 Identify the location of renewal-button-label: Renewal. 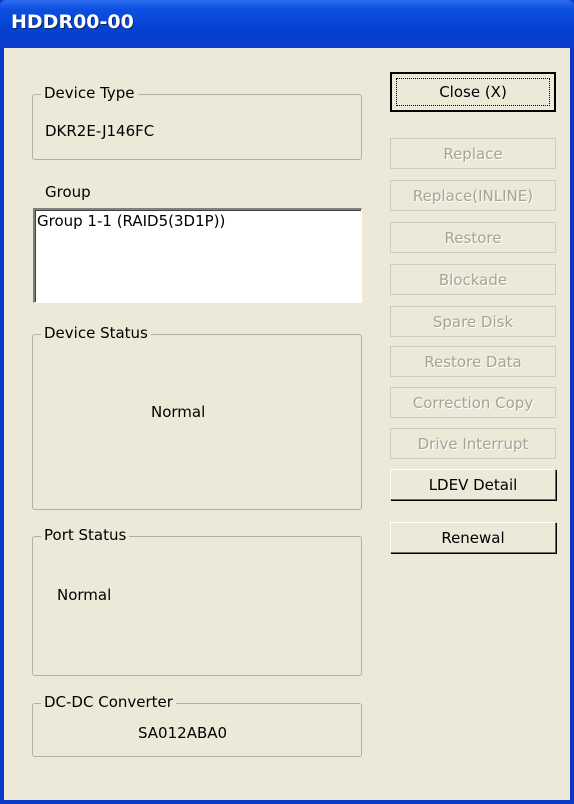
(473, 537).